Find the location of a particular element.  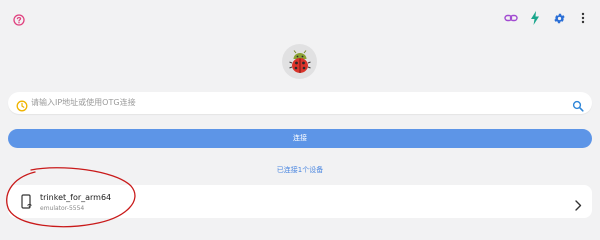

link-icon is located at coordinates (511, 18).